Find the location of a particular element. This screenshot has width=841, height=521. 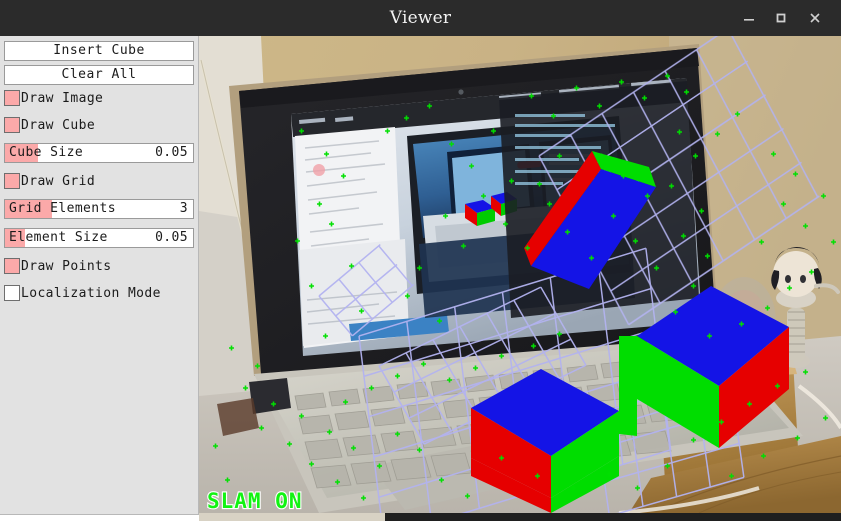

slider-grid-elements: Grid Elements 3 is located at coordinates (99, 209).